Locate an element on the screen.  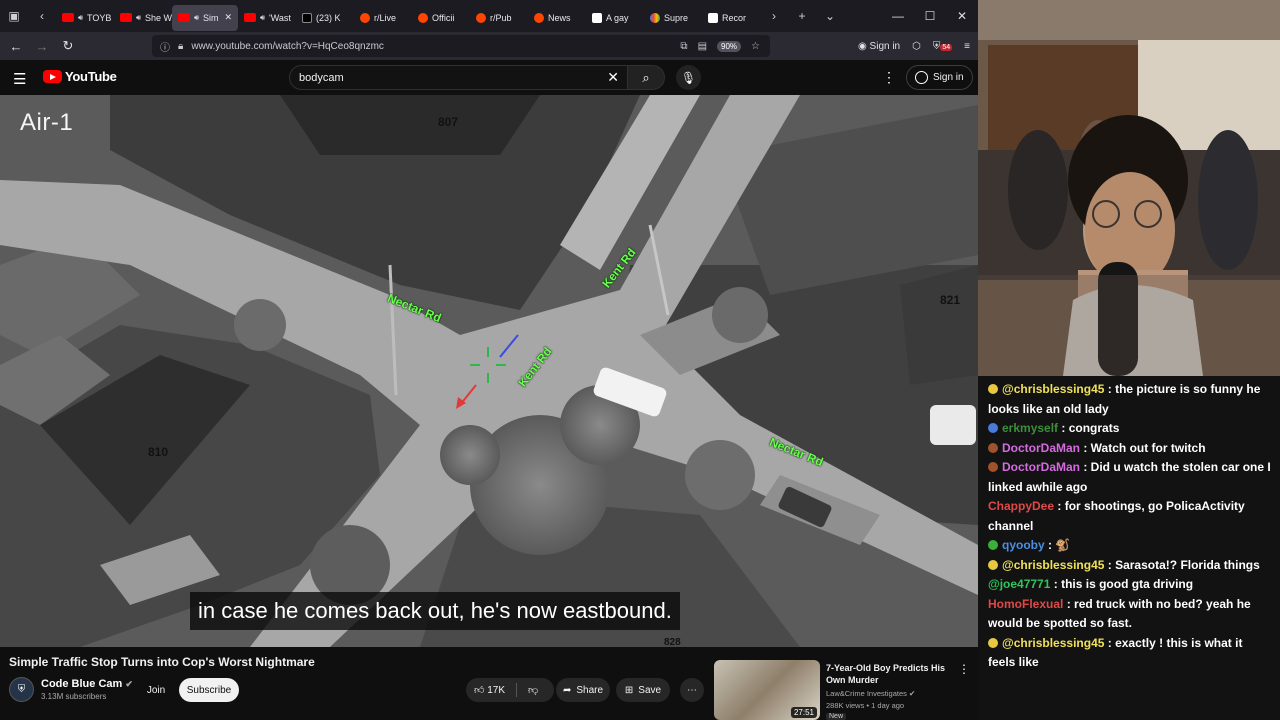
site-info-icon: ⓘ is located at coordinates (165, 46).